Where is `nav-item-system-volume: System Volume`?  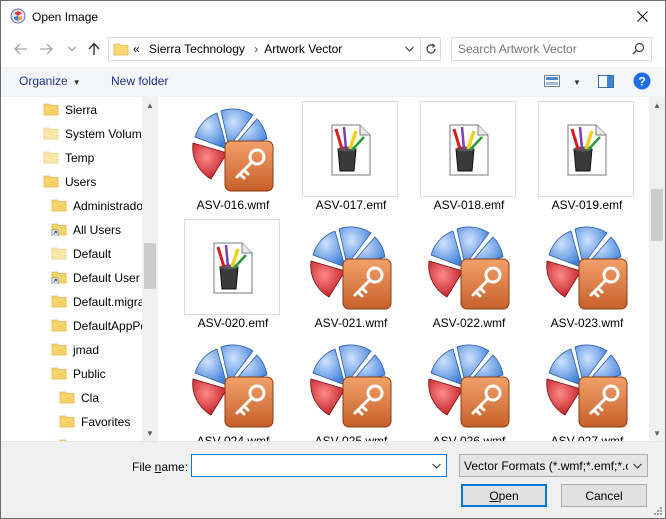
nav-item-system-volume: System Volume is located at coordinates (95, 134).